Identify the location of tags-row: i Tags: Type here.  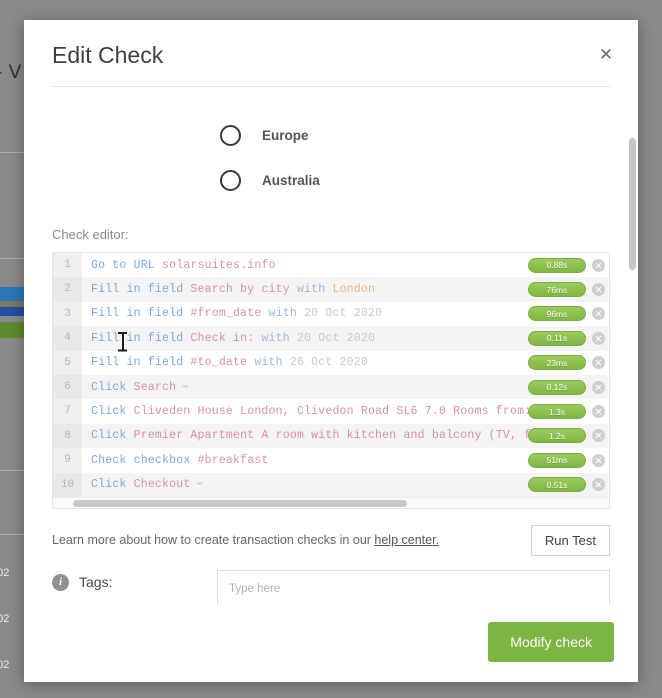
(331, 586).